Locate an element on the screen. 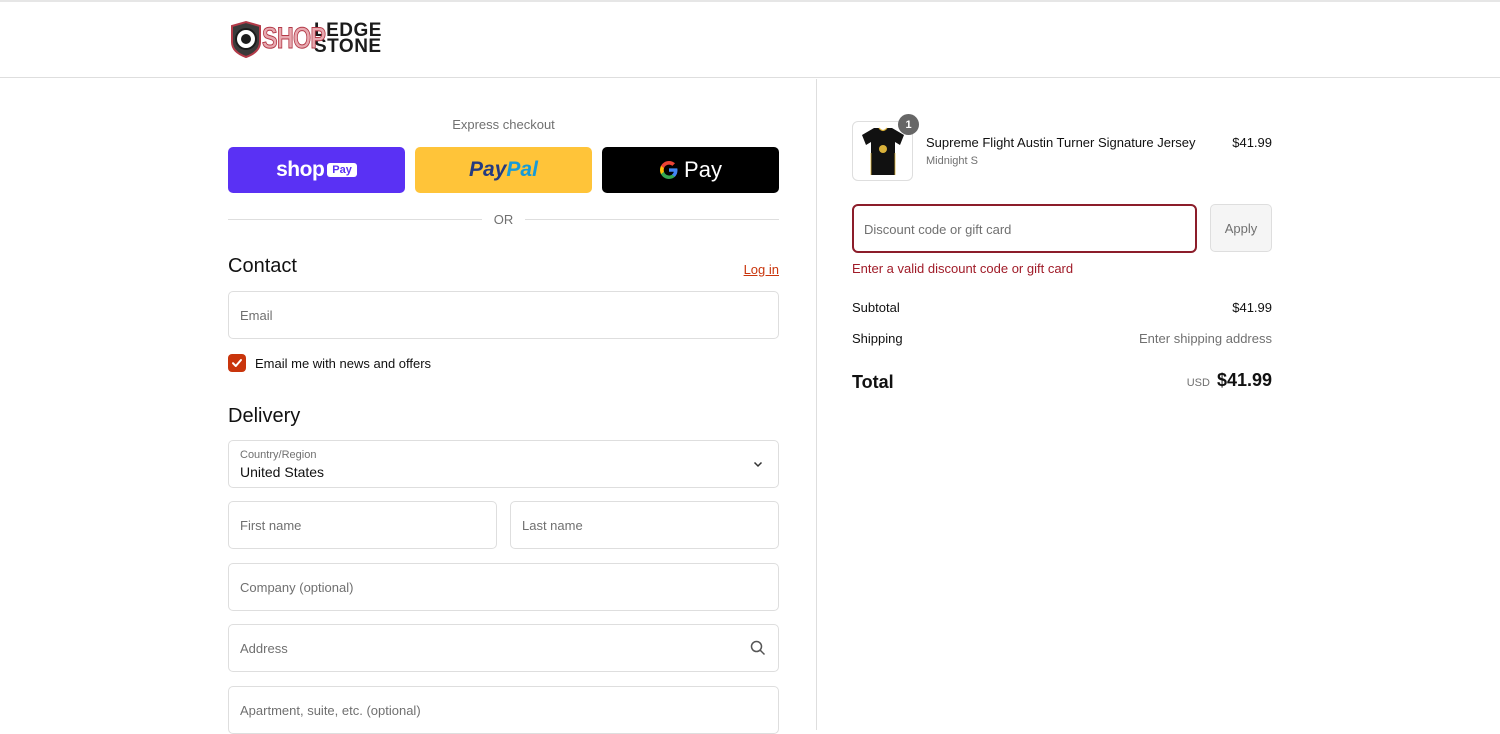 Image resolution: width=1500 pixels, height=734 pixels. apartment-field: Apartment, suite, etc. (optional) is located at coordinates (503, 710).